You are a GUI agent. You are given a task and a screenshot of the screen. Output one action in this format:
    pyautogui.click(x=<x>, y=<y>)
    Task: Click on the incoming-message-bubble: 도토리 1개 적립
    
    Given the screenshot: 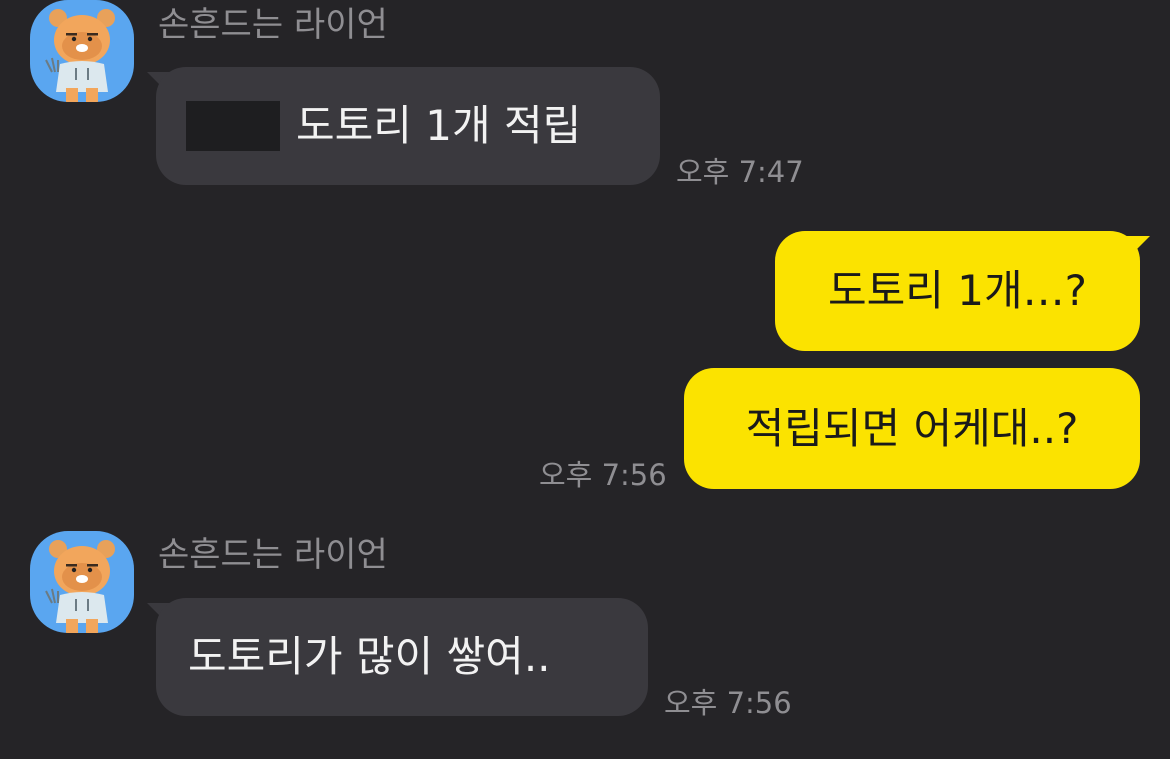 What is the action you would take?
    pyautogui.click(x=408, y=126)
    